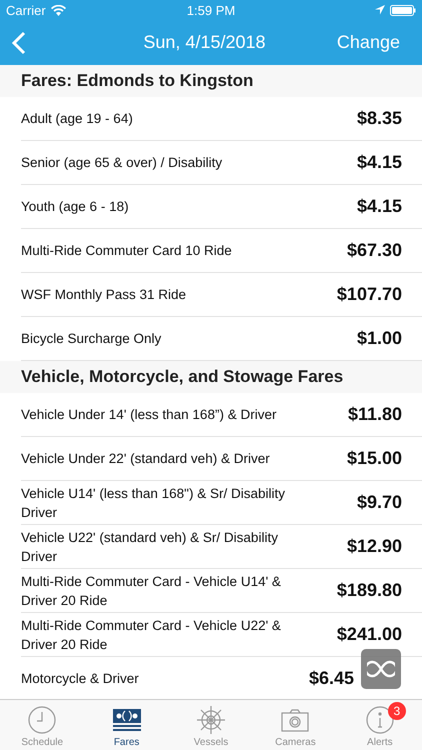 The image size is (422, 750). What do you see at coordinates (75, 207) in the screenshot?
I see `fare-label: Youth (age 6 - 18)` at bounding box center [75, 207].